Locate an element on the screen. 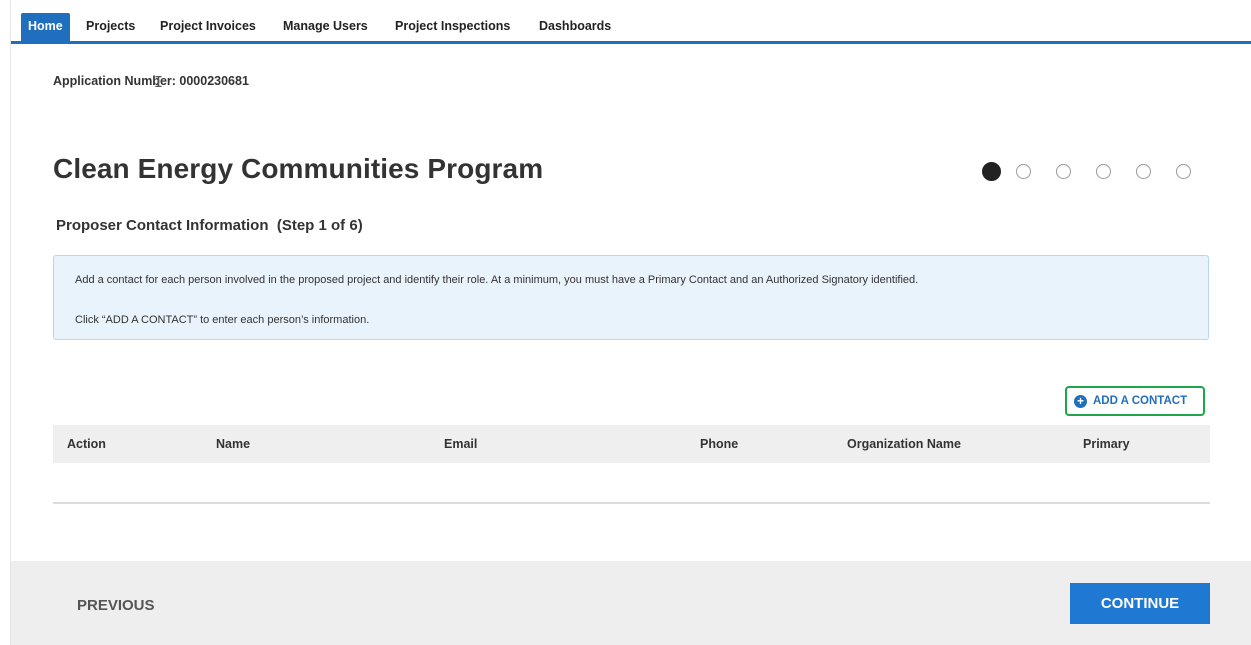  column-header-name: Name is located at coordinates (233, 444).